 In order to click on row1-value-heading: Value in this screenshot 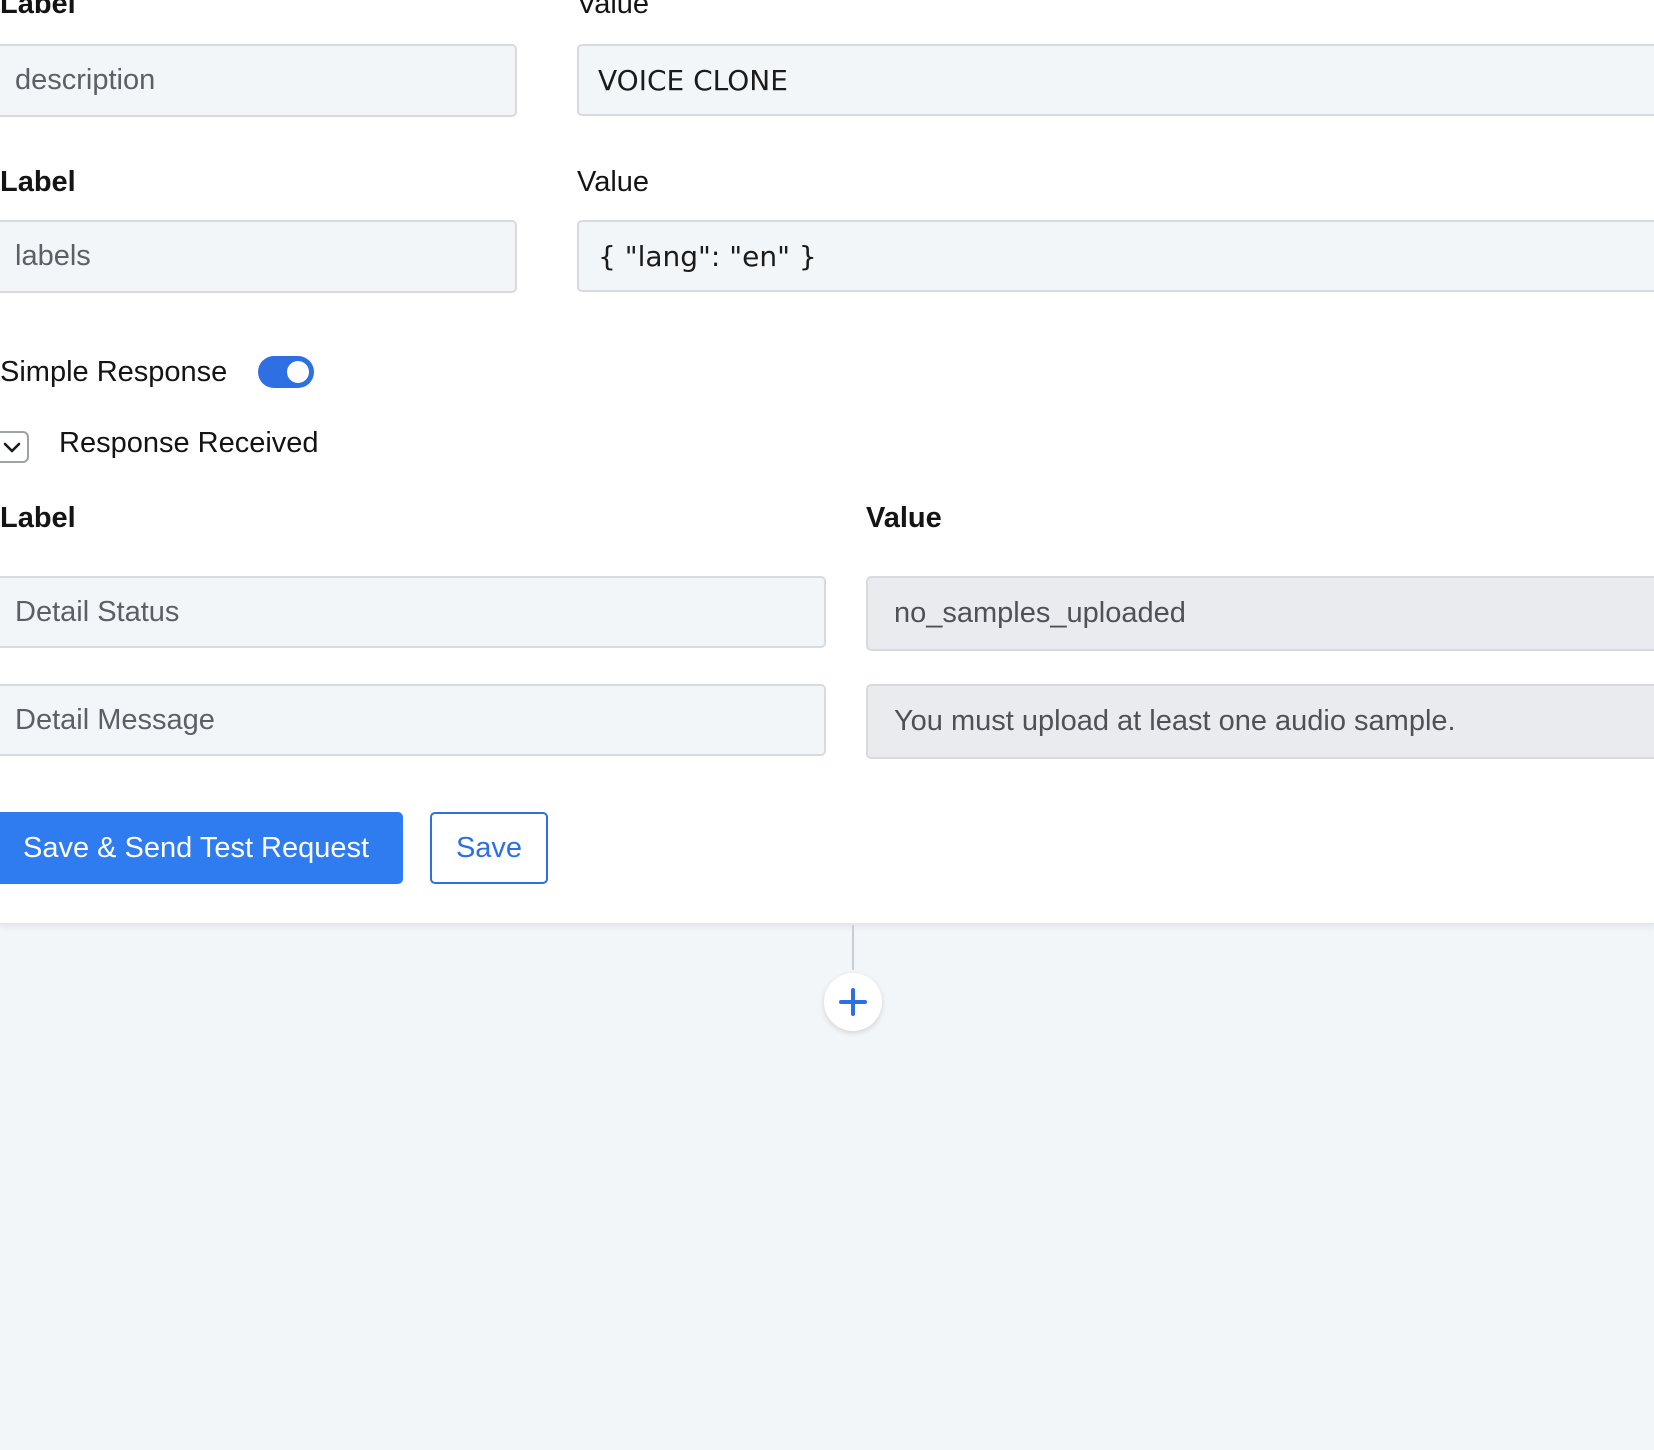, I will do `click(613, 10)`.